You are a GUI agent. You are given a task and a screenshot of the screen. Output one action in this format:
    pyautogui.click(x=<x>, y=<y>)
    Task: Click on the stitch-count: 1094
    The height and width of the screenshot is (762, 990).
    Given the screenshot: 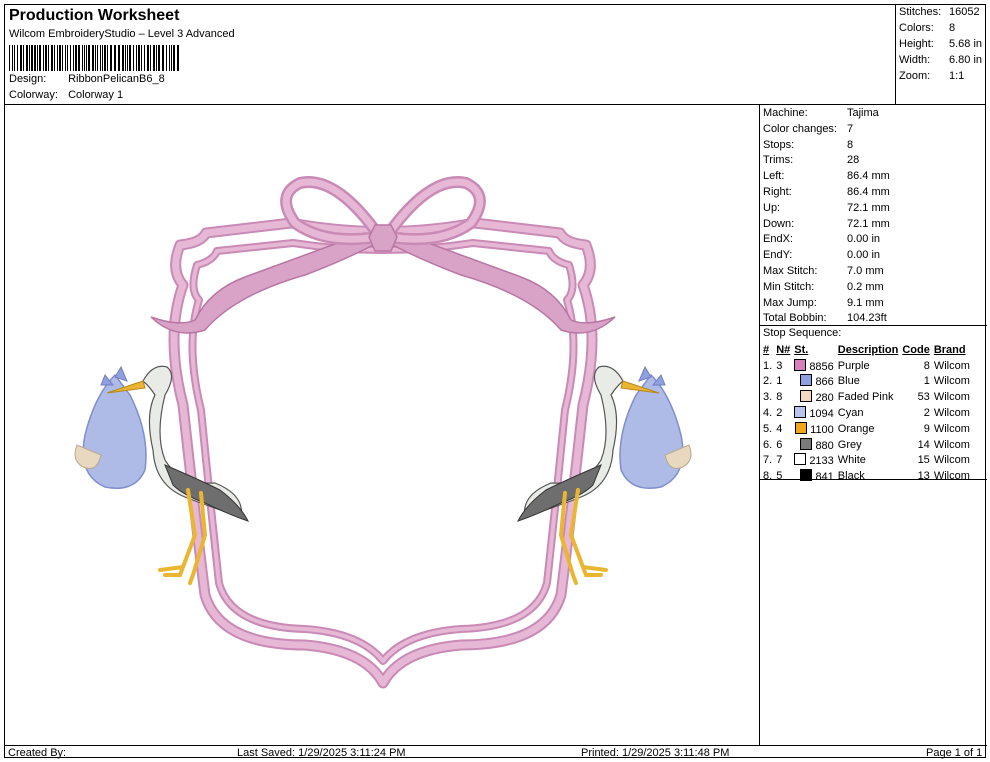 What is the action you would take?
    pyautogui.click(x=814, y=413)
    